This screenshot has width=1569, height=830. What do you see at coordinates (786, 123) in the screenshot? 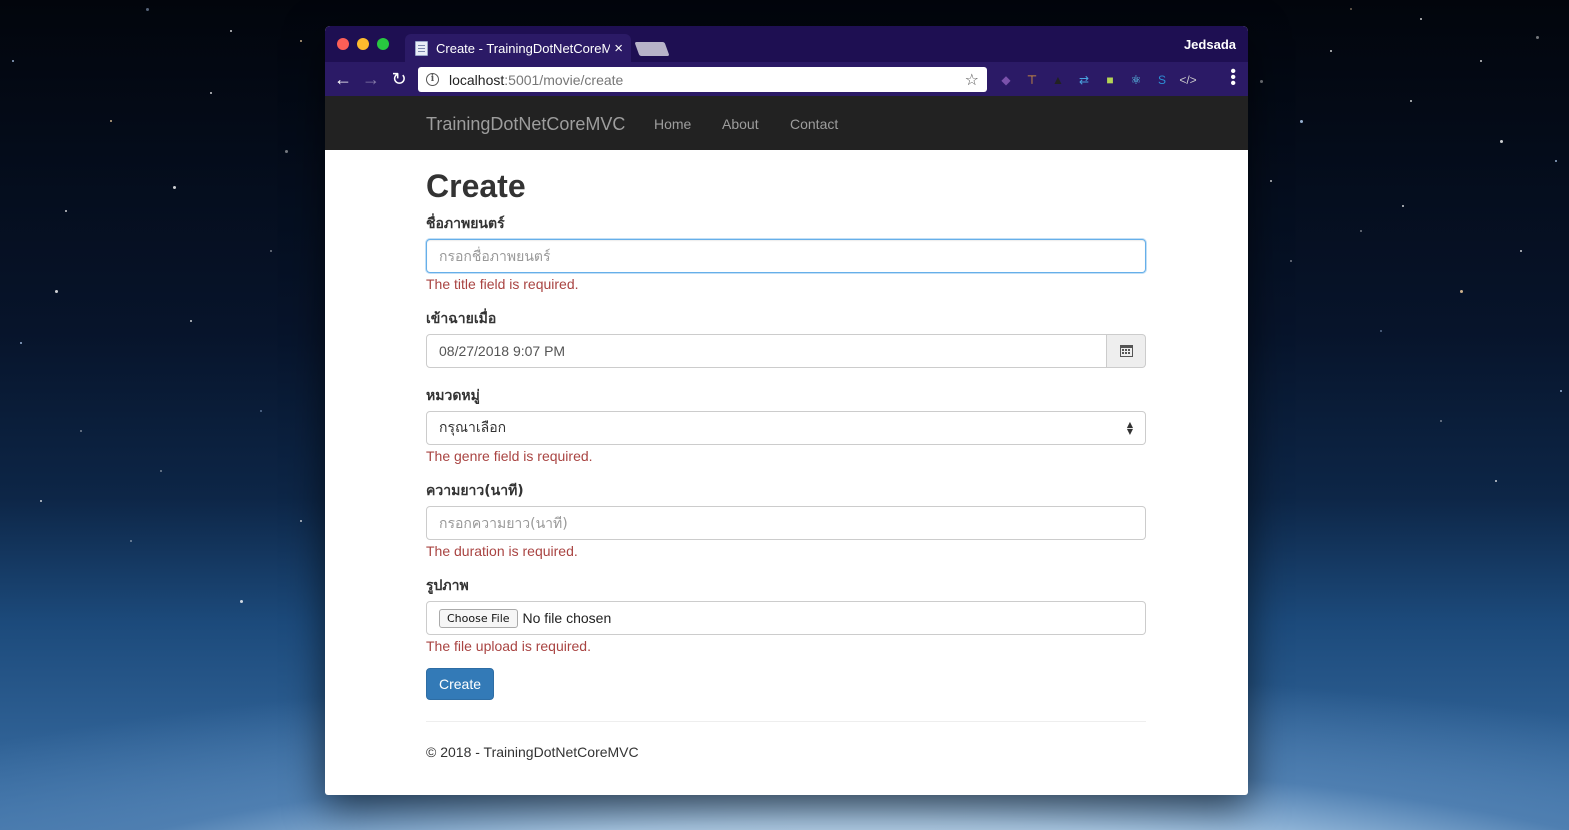
I see `app-navbar: TrainingDotNetCoreMVC Home About Contact` at bounding box center [786, 123].